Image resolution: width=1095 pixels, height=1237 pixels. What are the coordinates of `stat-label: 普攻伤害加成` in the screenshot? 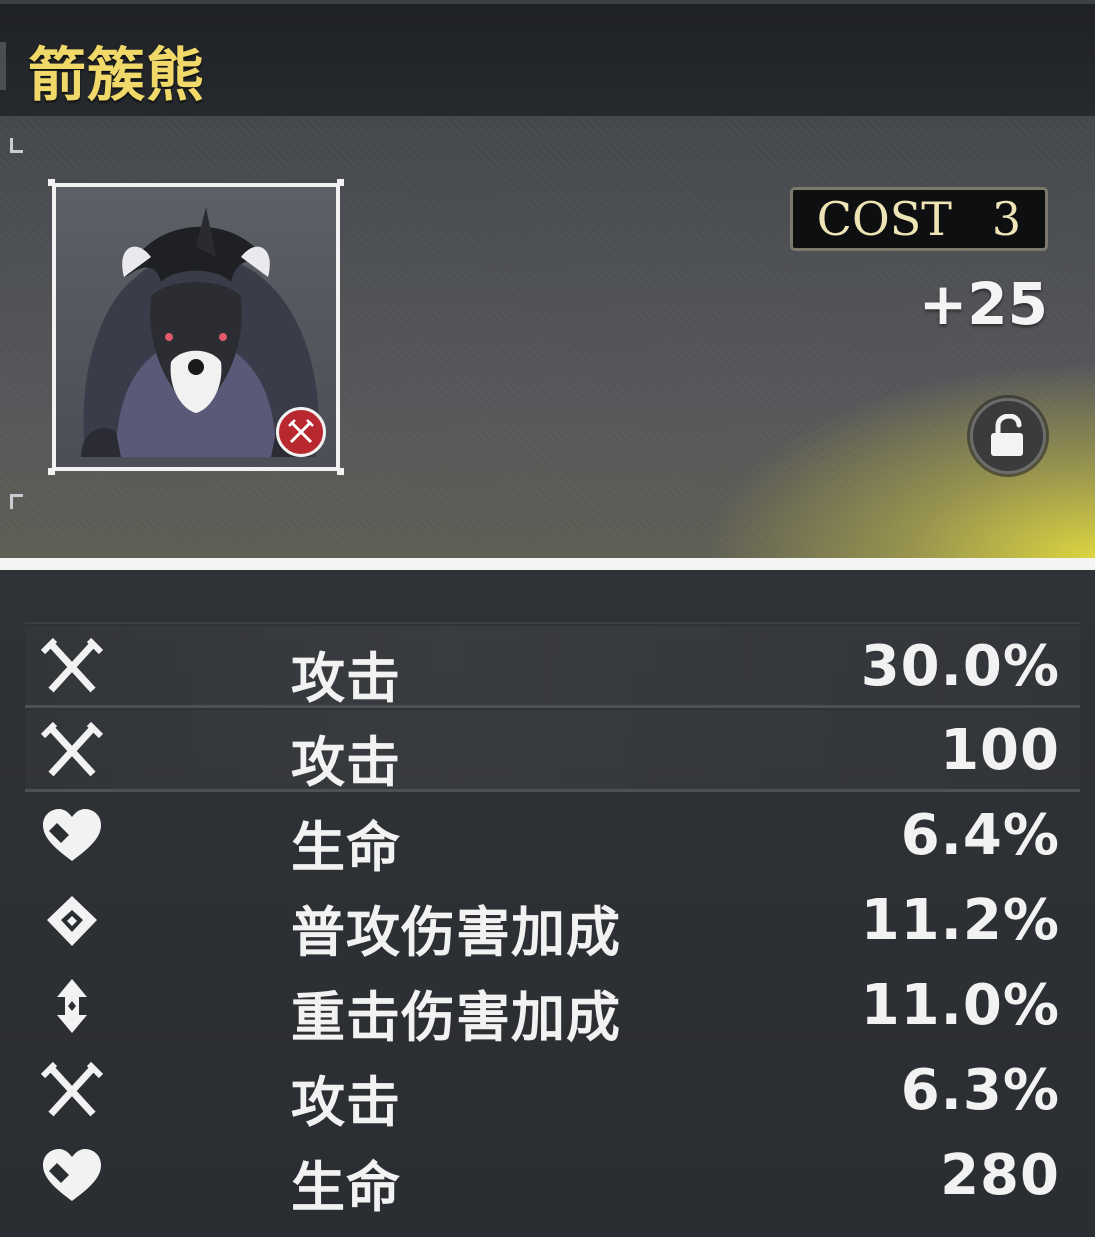 It's located at (456, 932).